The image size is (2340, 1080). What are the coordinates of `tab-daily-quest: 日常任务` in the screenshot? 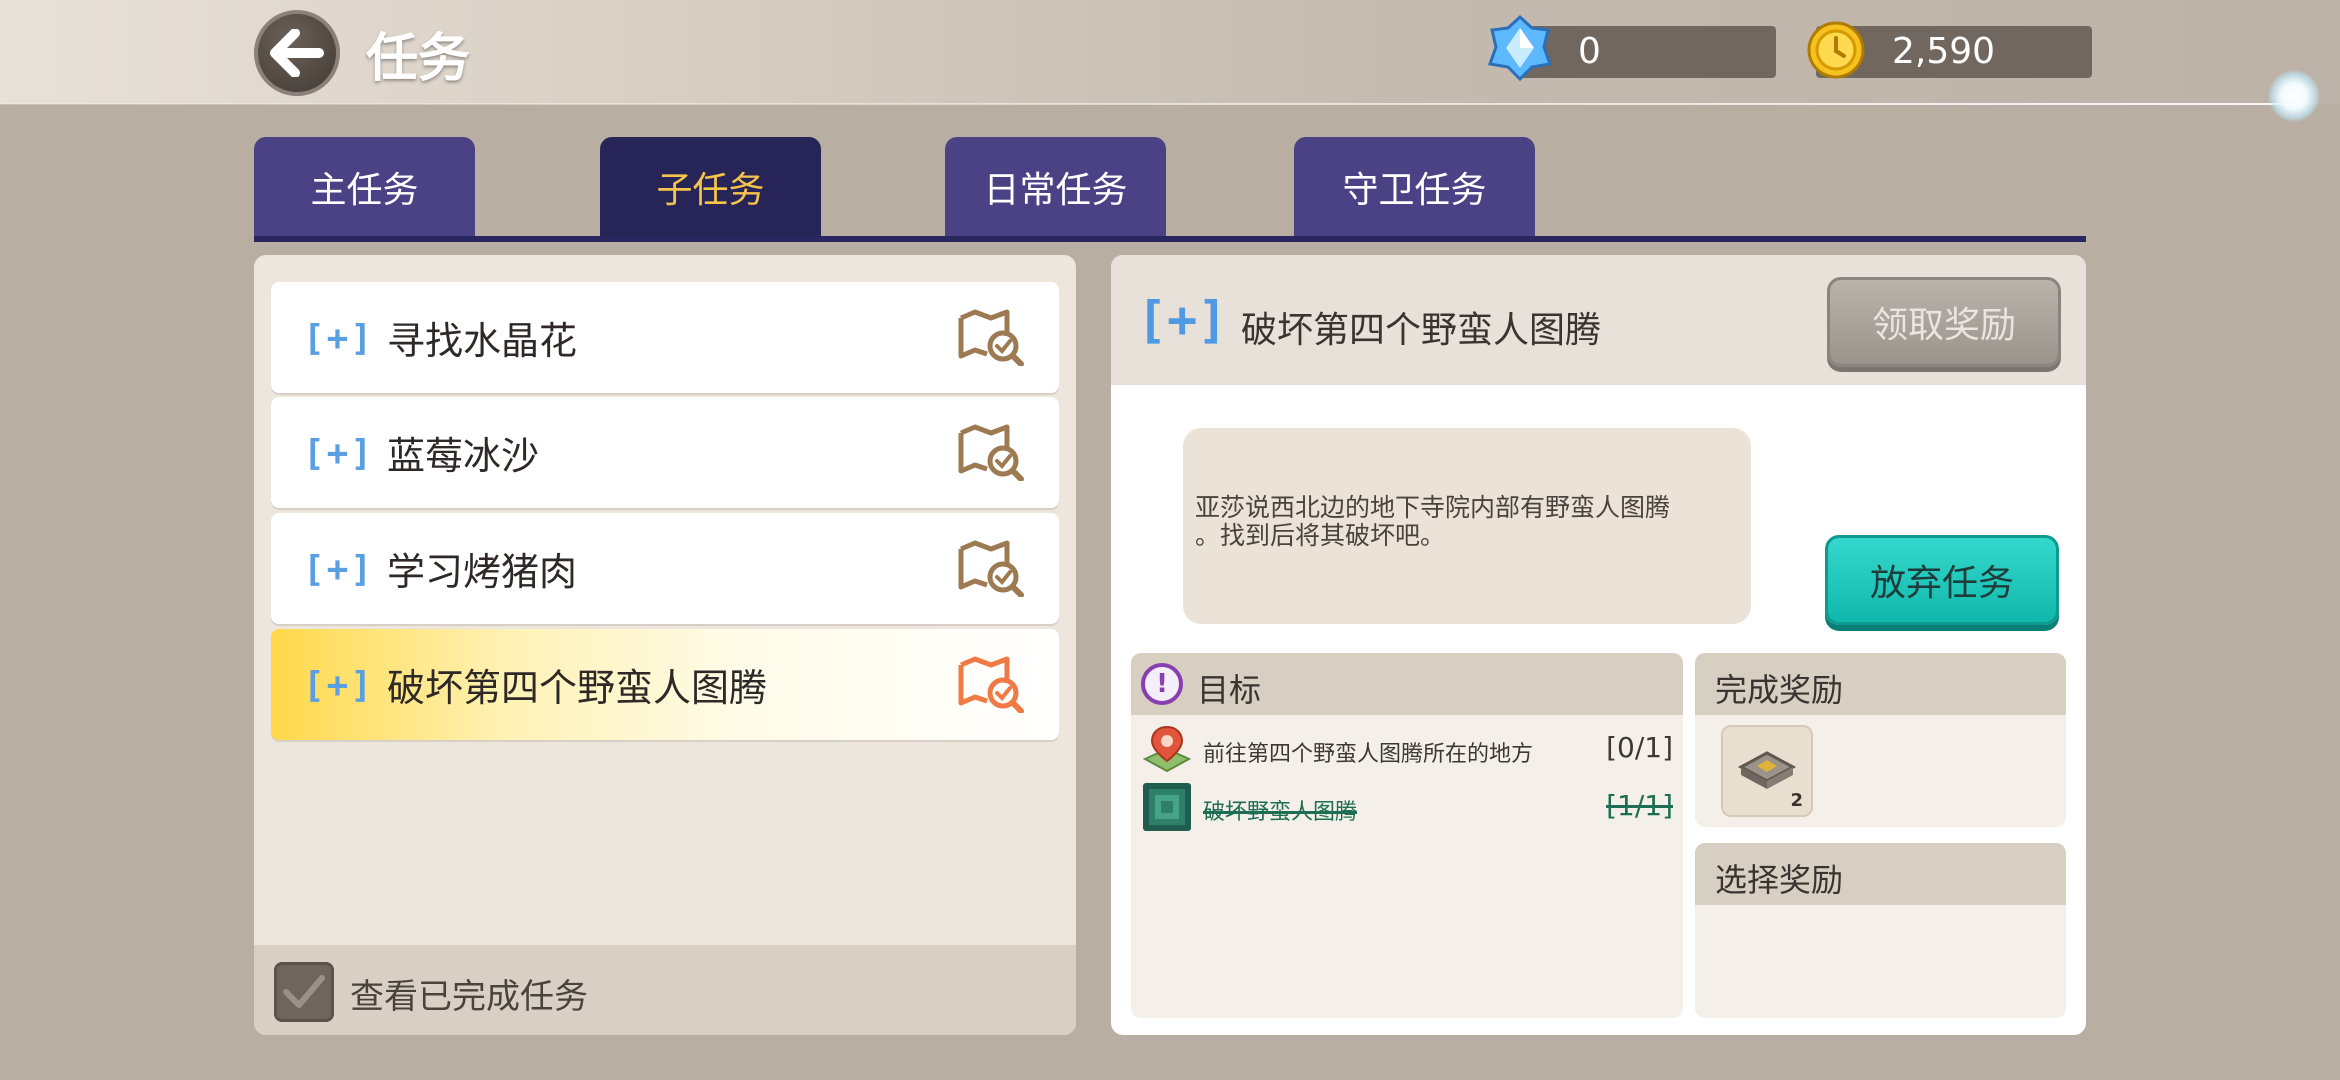 It's located at (1055, 187).